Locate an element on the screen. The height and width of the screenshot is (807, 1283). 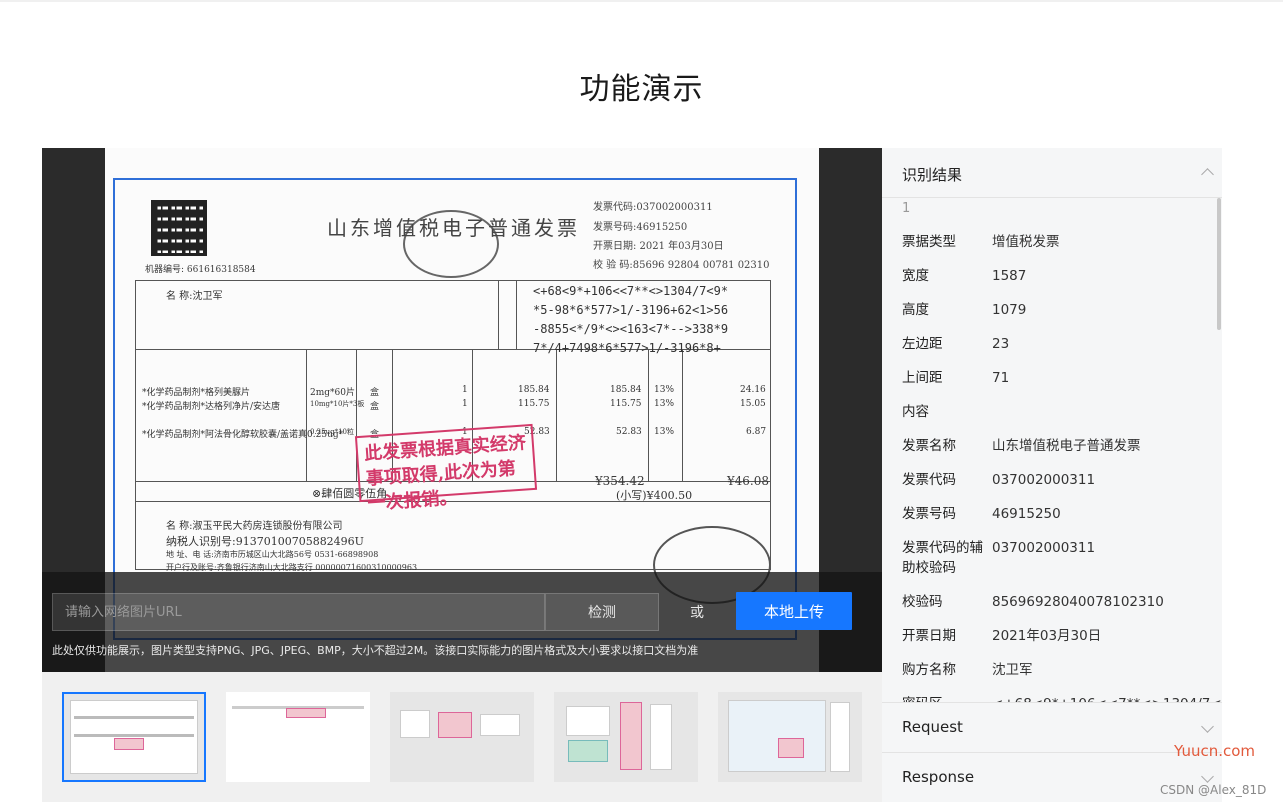
request-accordion: Request is located at coordinates (1052, 727).